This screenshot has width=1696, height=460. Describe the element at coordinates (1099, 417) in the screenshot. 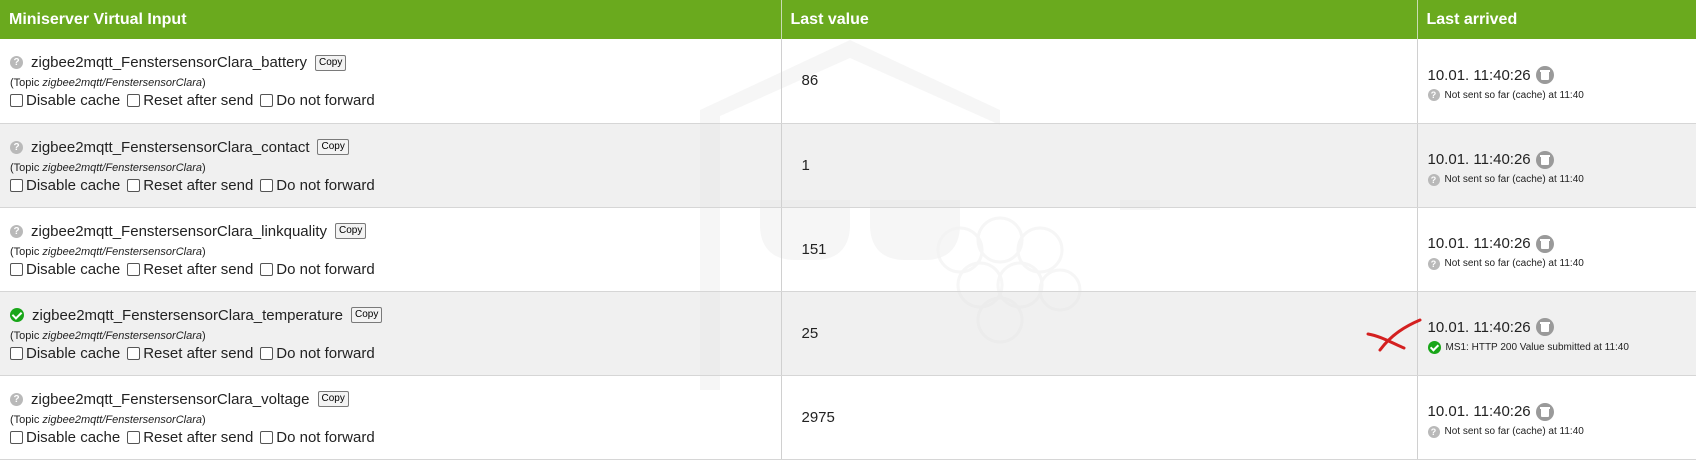

I see `last-value-cell: 2975` at that location.